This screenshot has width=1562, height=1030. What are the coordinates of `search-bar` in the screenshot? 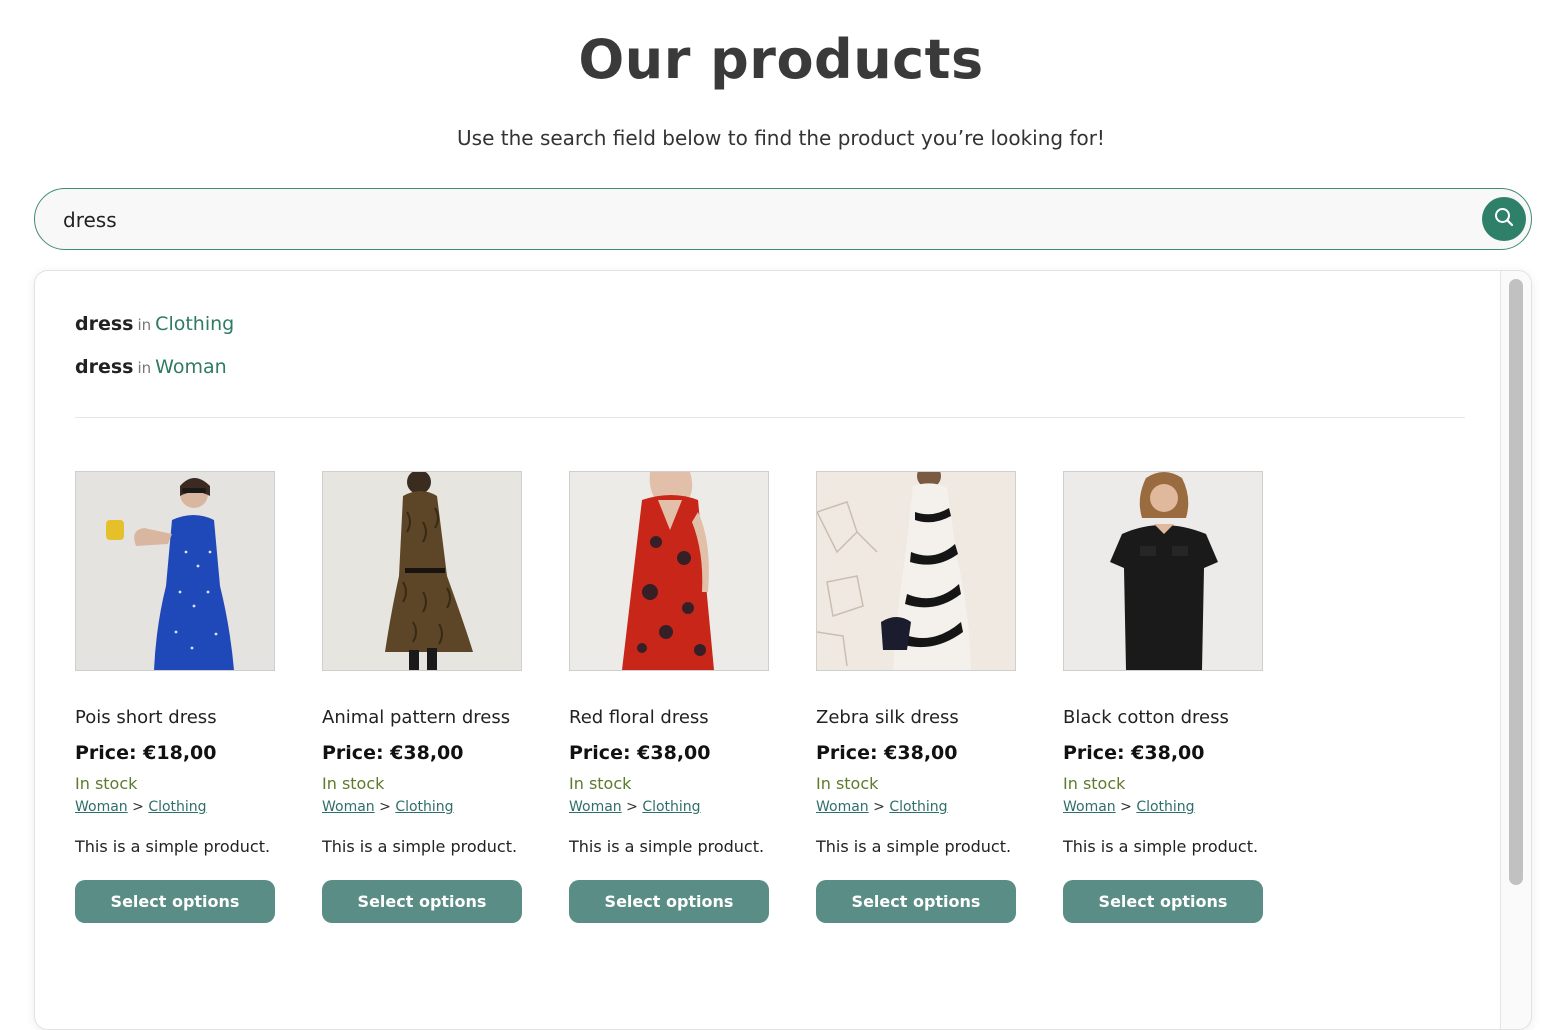 It's located at (783, 219).